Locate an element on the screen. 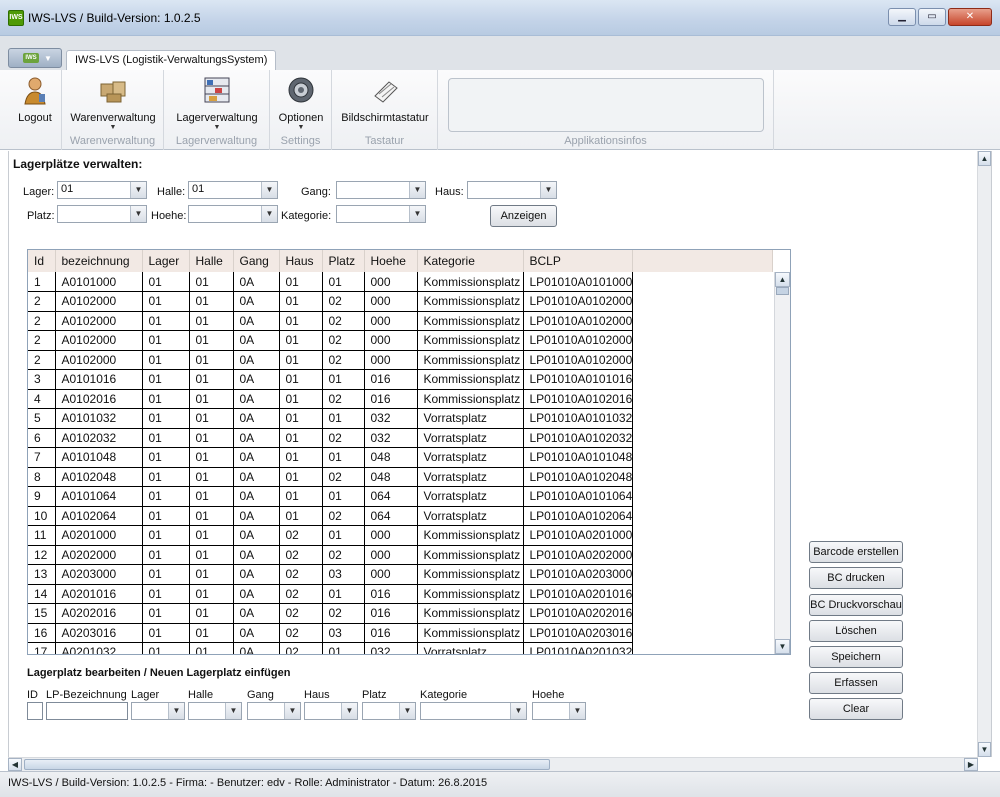 The width and height of the screenshot is (1000, 797). table-cell: A0101048 is located at coordinates (99, 457).